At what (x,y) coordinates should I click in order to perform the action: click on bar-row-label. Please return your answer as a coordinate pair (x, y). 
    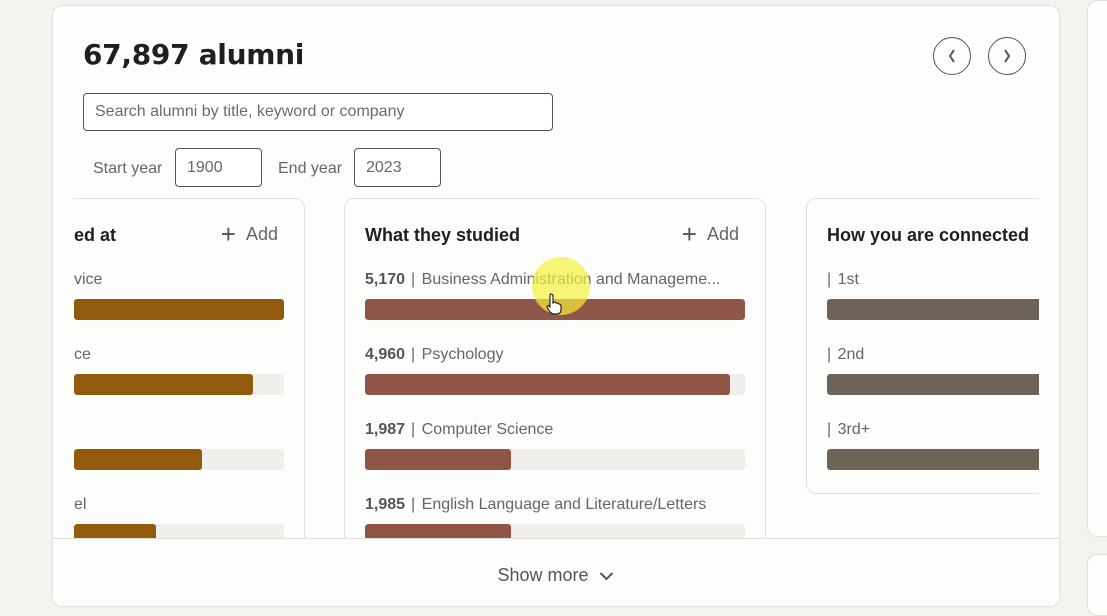
    Looking at the image, I should click on (179, 430).